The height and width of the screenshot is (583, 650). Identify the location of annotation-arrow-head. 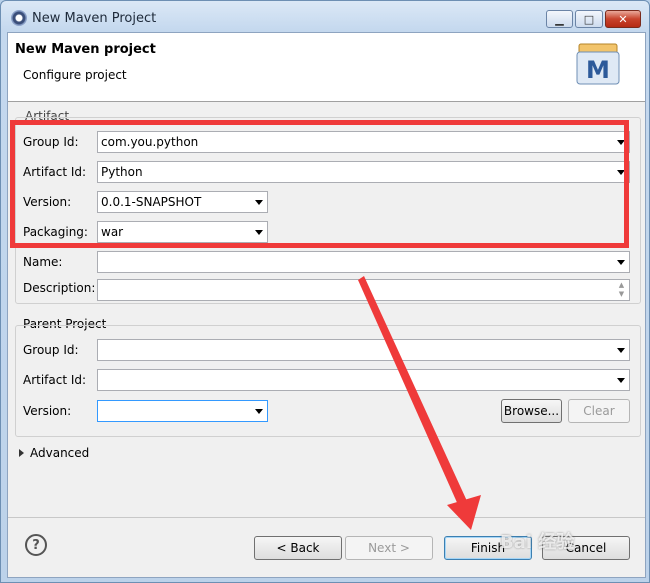
(464, 512).